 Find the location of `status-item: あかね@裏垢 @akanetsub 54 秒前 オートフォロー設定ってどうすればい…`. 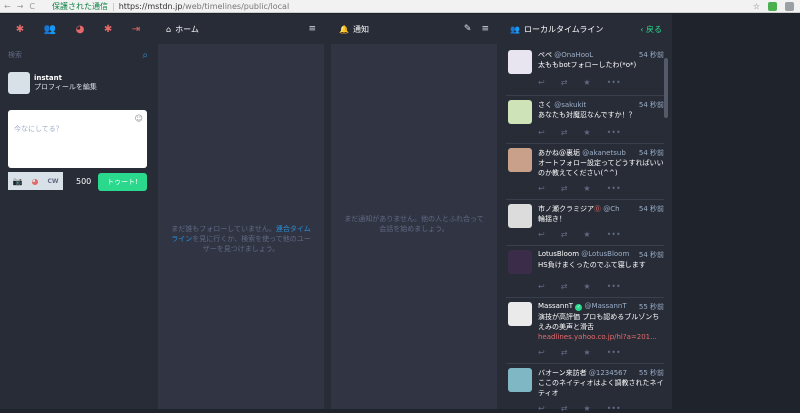

status-item: あかね@裏垢 @akanetsub 54 秒前 オートフォロー設定ってどうすればい… is located at coordinates (585, 172).